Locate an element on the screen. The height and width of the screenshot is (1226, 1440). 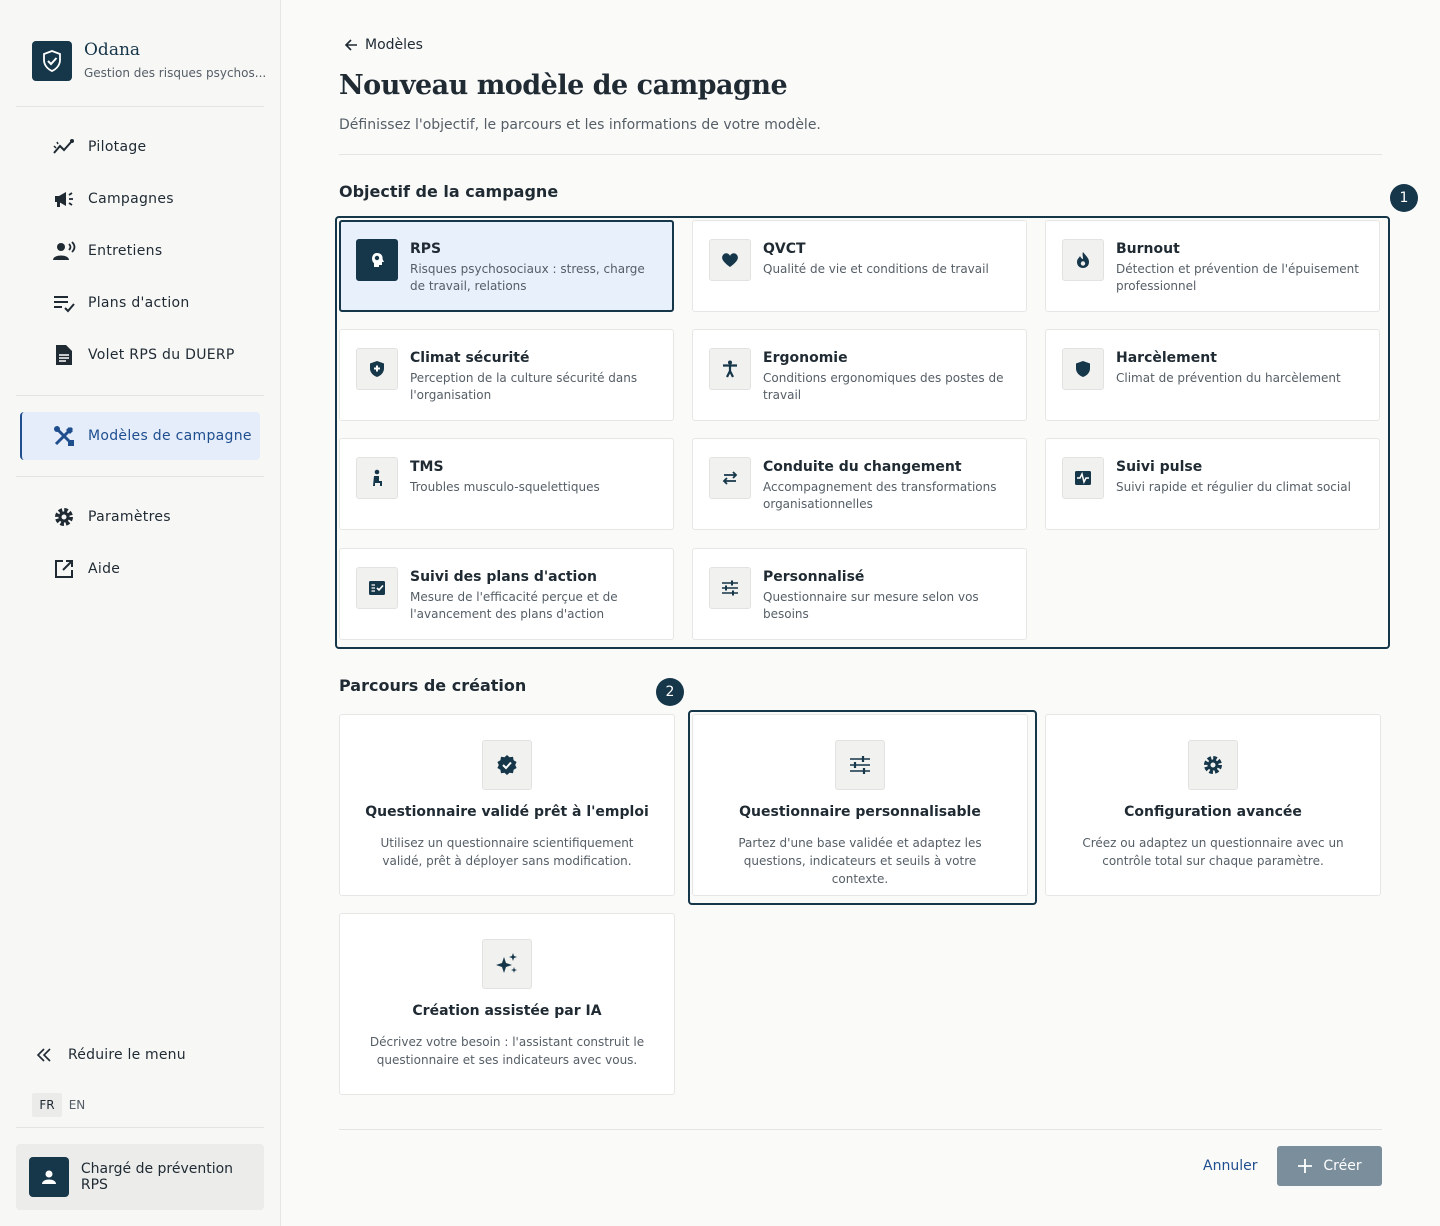
objective-title: Climat sécurité is located at coordinates (470, 358).